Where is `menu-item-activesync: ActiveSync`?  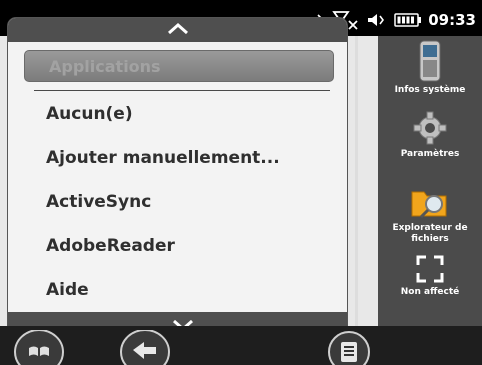 menu-item-activesync: ActiveSync is located at coordinates (191, 202).